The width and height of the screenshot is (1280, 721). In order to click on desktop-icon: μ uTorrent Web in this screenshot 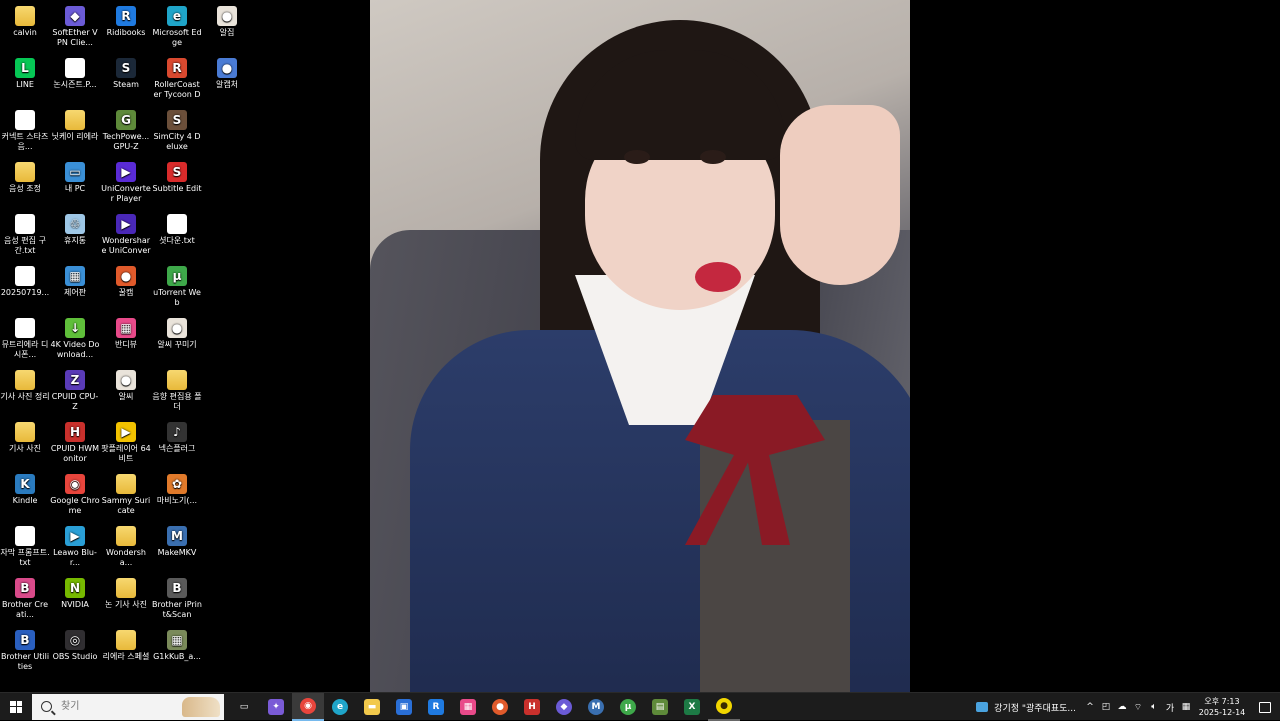, I will do `click(177, 287)`.